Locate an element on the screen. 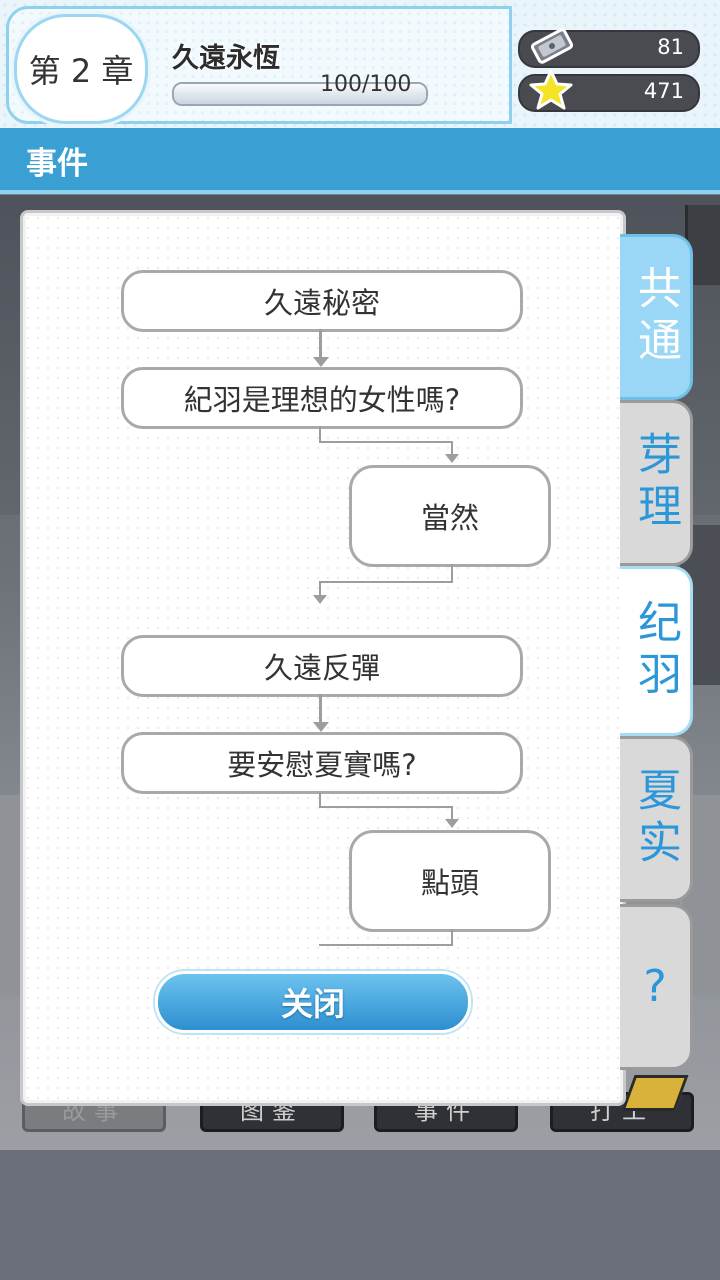  tab-common-label: 共通 is located at coordinates (655, 317).